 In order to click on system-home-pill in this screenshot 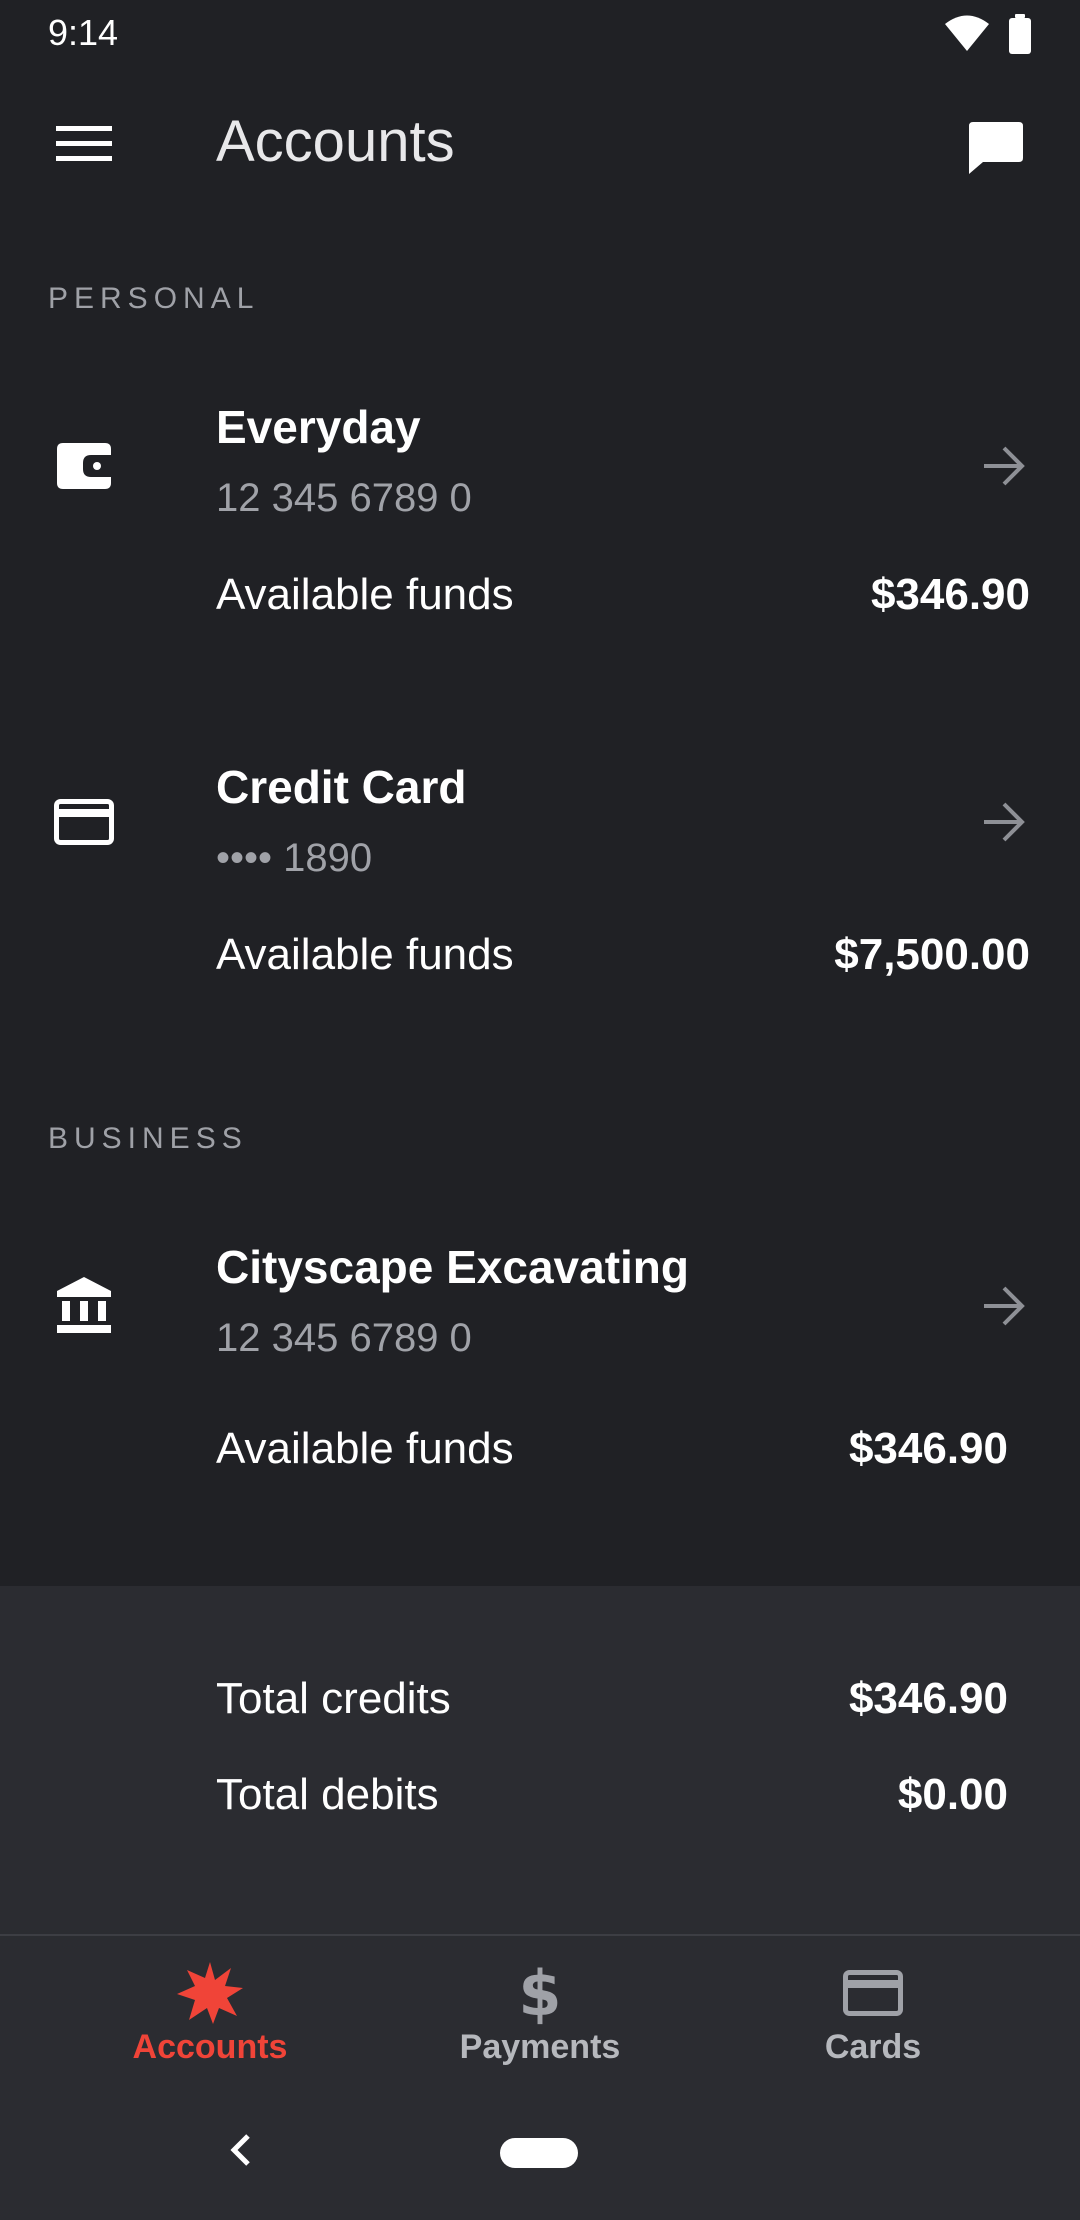, I will do `click(539, 2153)`.